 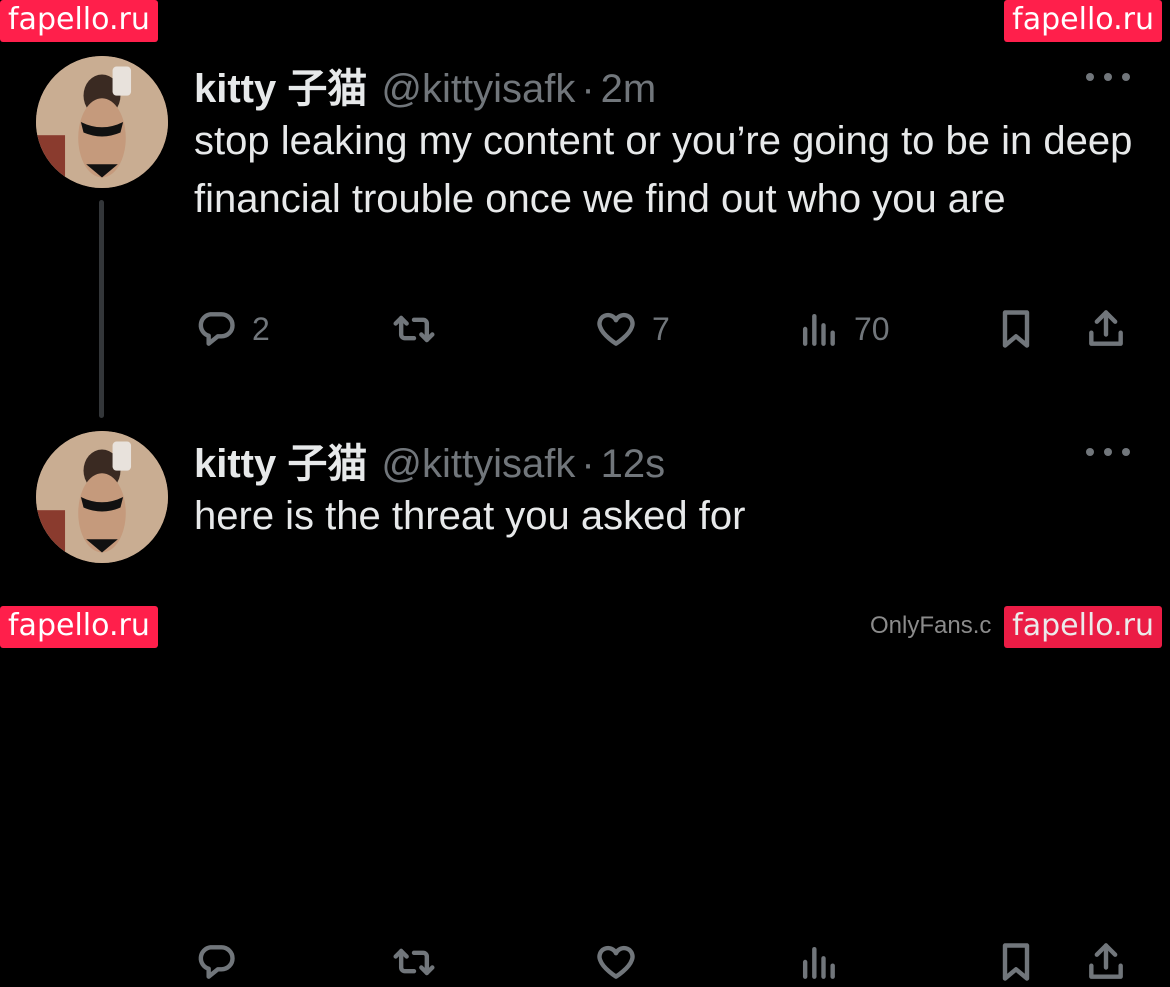 What do you see at coordinates (1083, 627) in the screenshot?
I see `watermark-bottom-right: fapello.ru` at bounding box center [1083, 627].